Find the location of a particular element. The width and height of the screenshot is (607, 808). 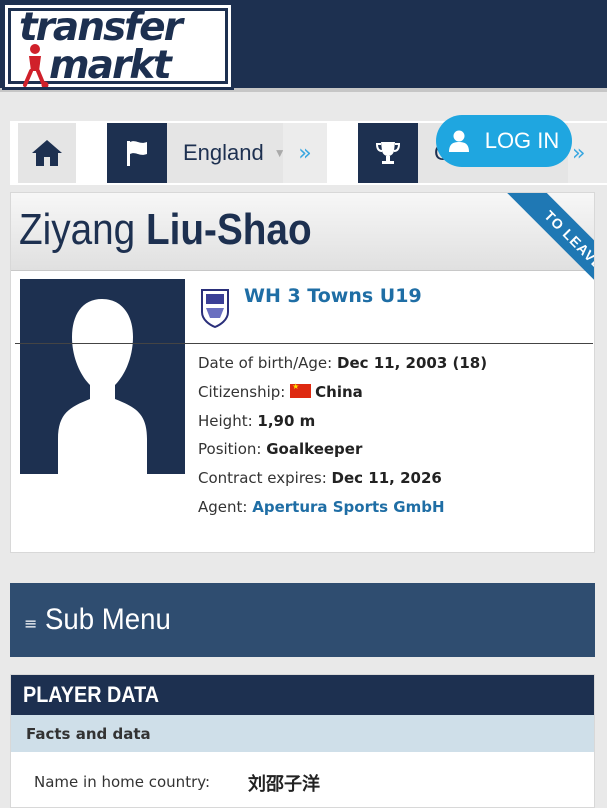

hamburger-icon: ≡ is located at coordinates (31, 623).